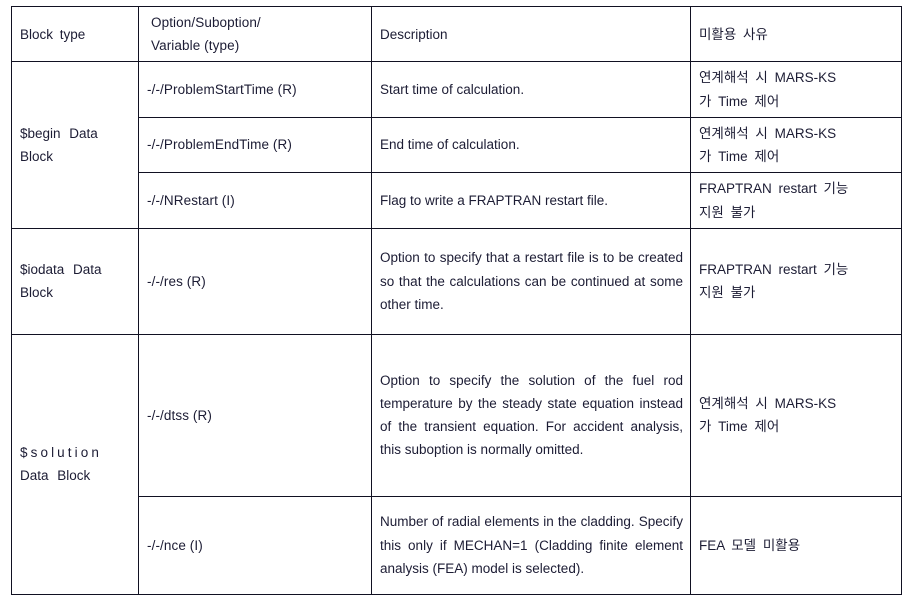  Describe the element at coordinates (195, 46) in the screenshot. I see `header-option-line2: Variable (type)` at that location.